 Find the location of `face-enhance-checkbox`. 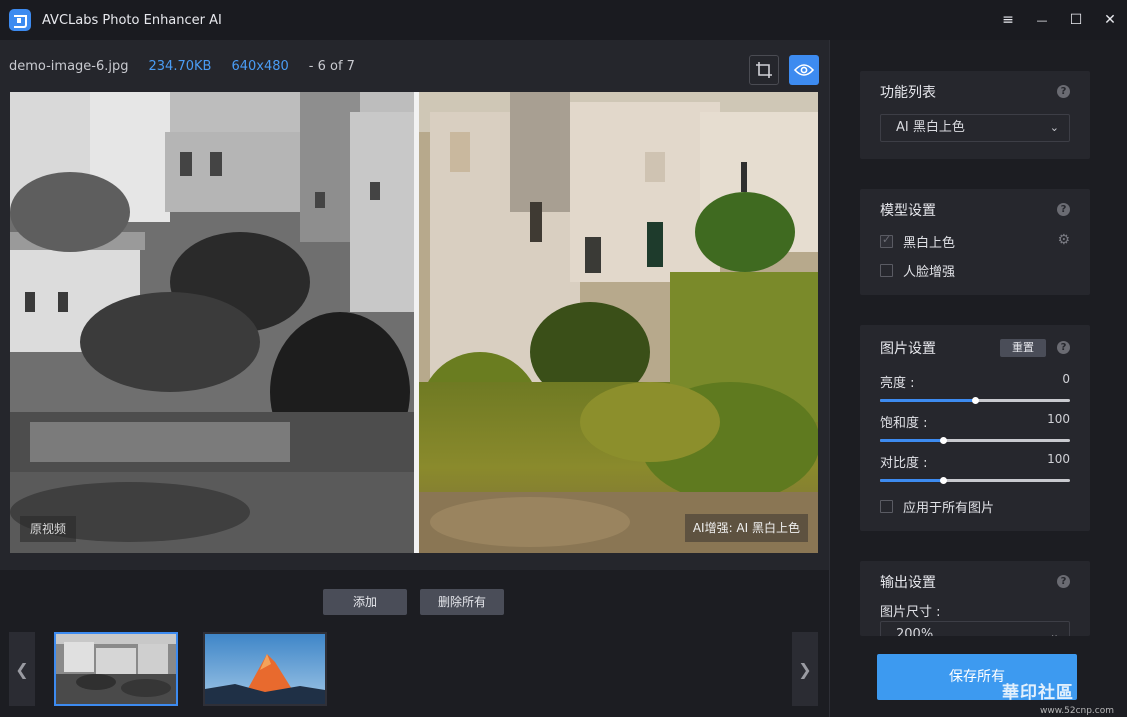

face-enhance-checkbox is located at coordinates (886, 270).